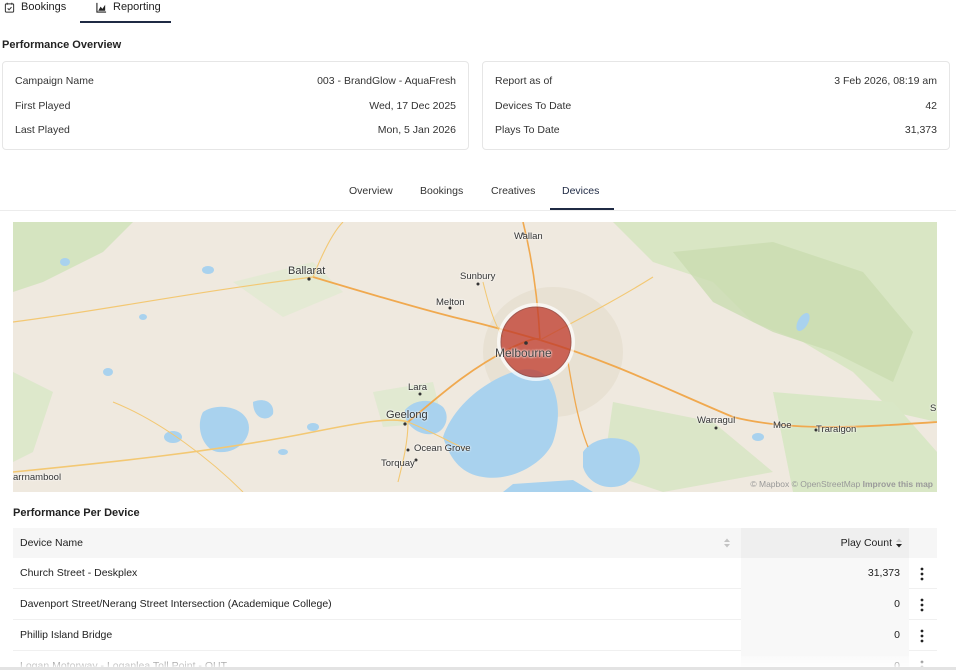  What do you see at coordinates (51, 543) in the screenshot?
I see `column-device-name: Device Name` at bounding box center [51, 543].